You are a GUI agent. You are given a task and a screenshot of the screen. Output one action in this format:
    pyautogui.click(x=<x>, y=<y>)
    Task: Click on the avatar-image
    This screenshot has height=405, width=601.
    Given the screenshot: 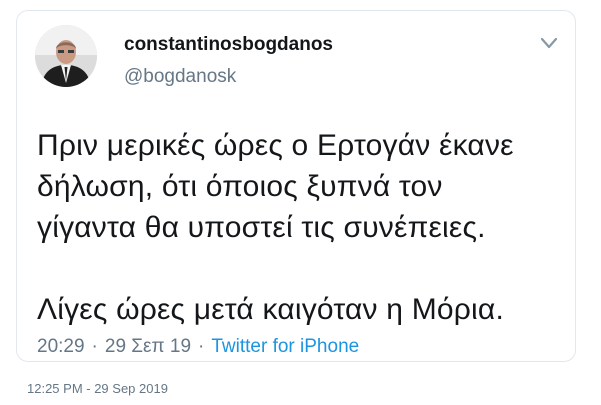 What is the action you would take?
    pyautogui.click(x=66, y=56)
    